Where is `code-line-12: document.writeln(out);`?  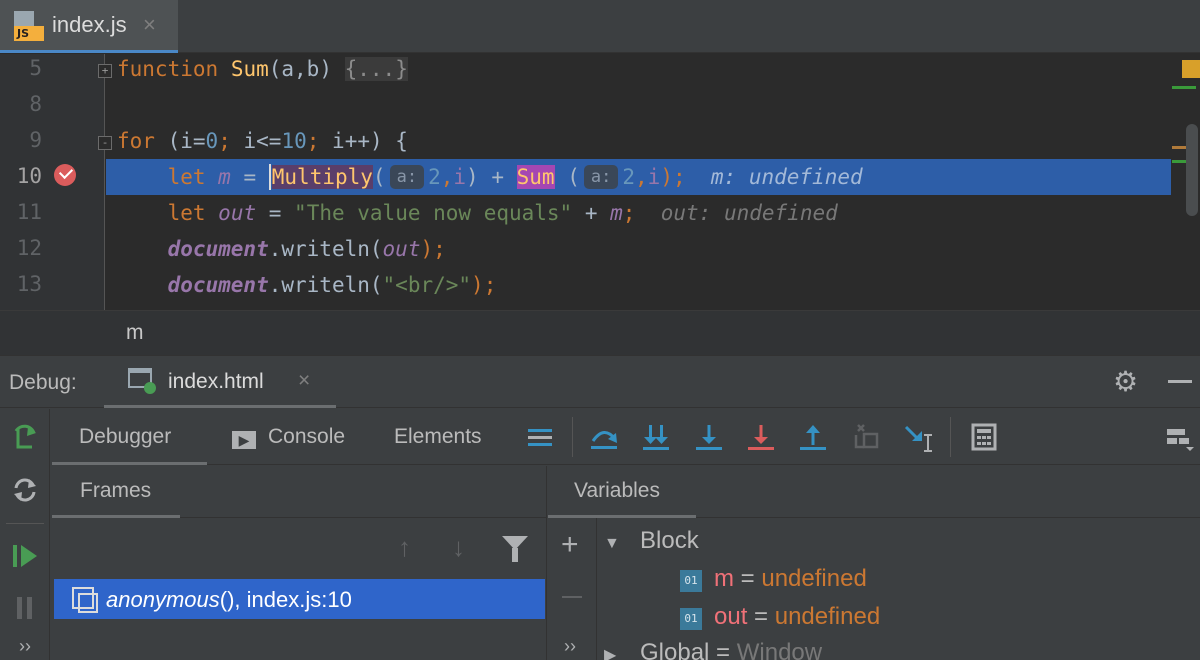
code-line-12: document.writeln(out); is located at coordinates (638, 249).